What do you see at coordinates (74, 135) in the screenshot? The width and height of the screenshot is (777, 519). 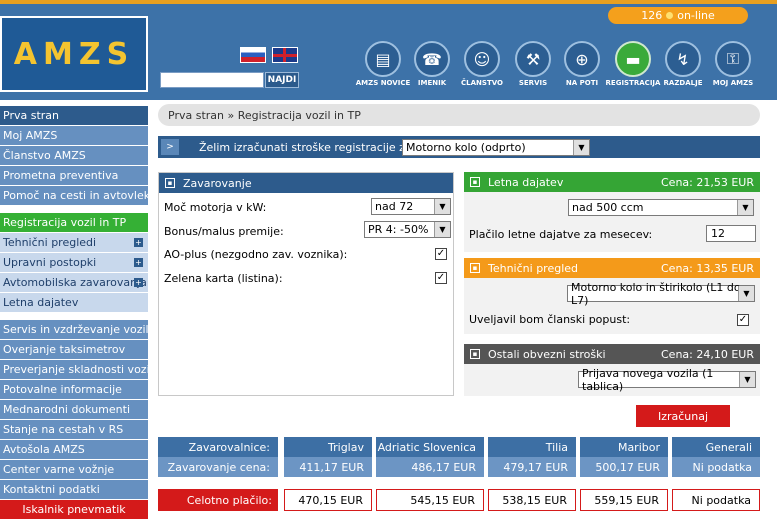 I see `sidebar-item-moj-amzs: Moj AMZS` at bounding box center [74, 135].